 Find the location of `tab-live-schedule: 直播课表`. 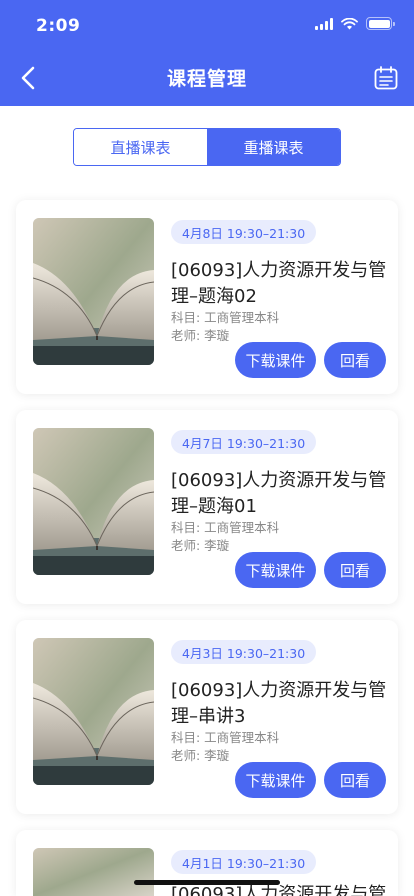

tab-live-schedule: 直播课表 is located at coordinates (140, 147).